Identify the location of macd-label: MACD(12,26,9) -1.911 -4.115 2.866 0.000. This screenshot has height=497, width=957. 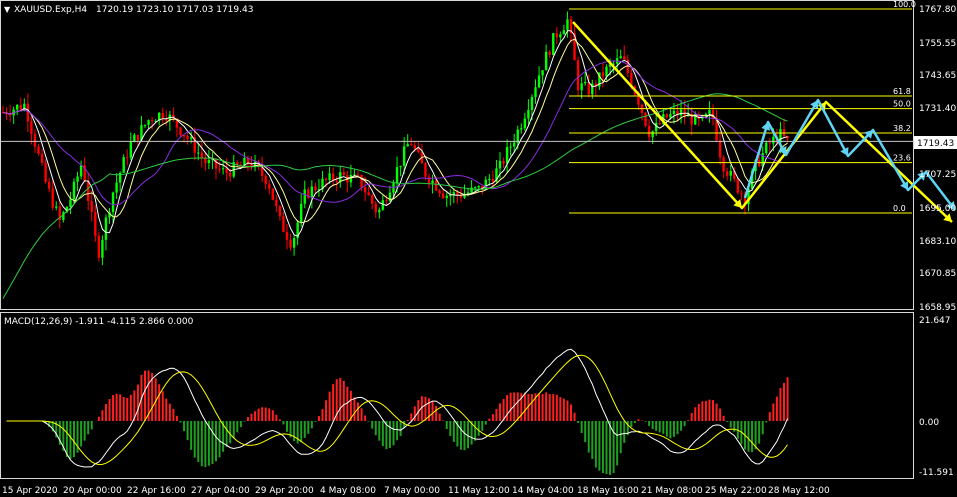
(99, 322).